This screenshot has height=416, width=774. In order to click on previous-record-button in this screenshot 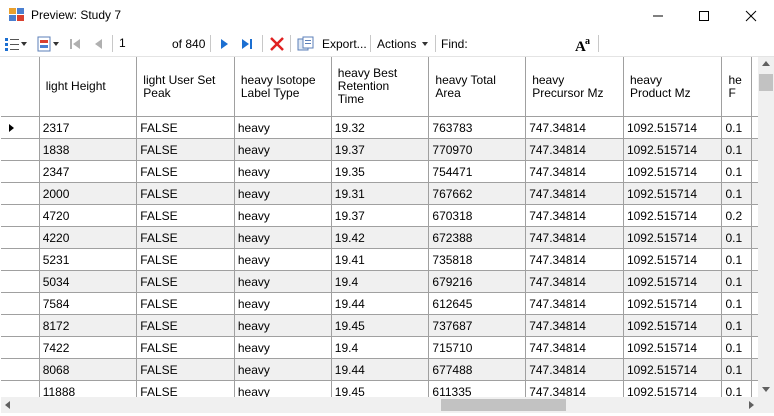, I will do `click(99, 43)`.